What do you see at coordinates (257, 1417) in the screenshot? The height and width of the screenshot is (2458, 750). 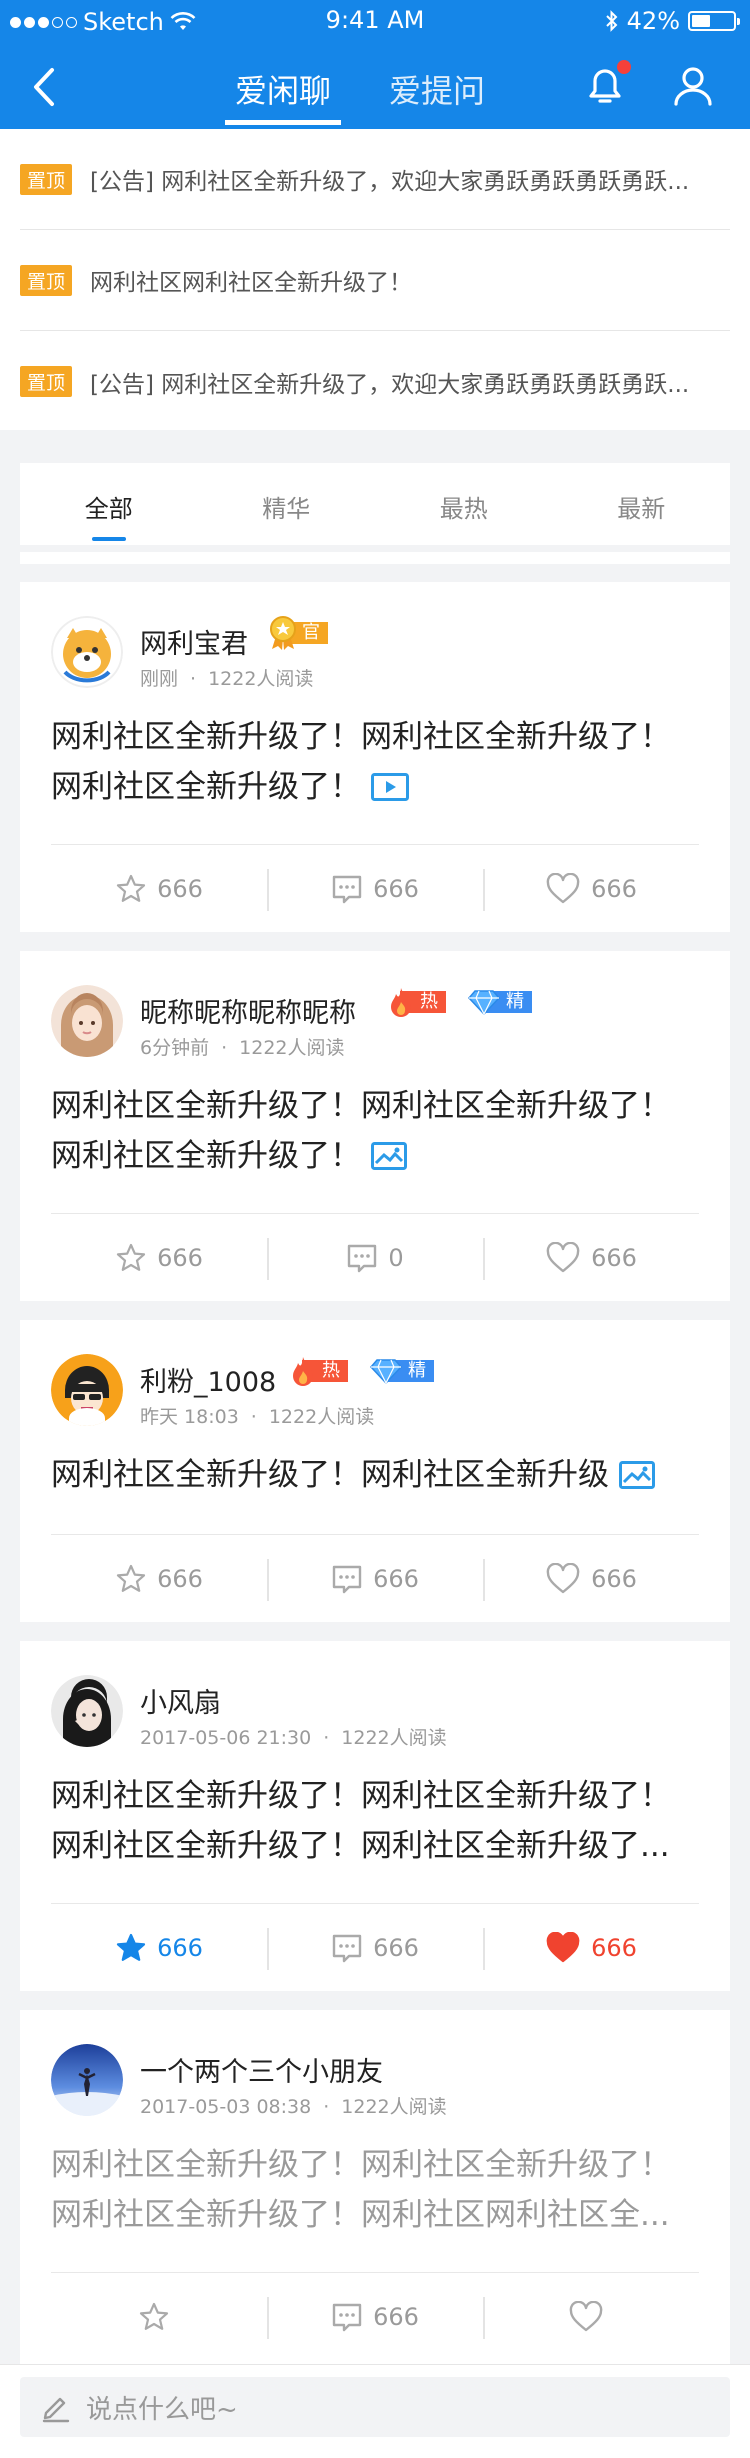 I see `post-meta: 昨天 18:03 · 1222人阅读` at bounding box center [257, 1417].